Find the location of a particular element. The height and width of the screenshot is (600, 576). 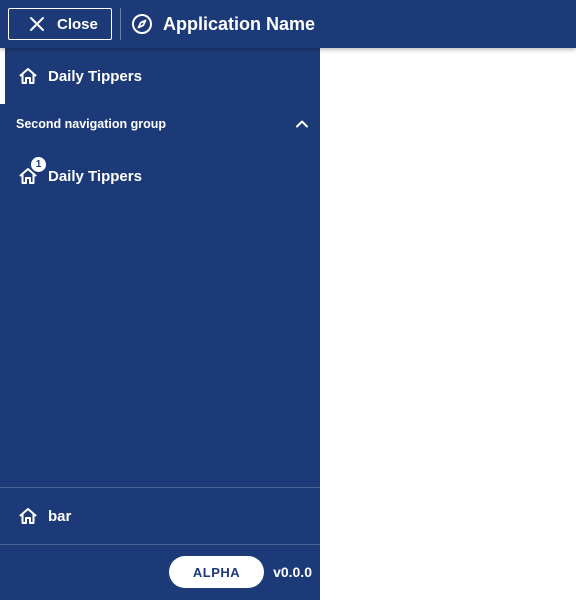

nav-item-daily-tippers-grouped: 1 Daily Tippers is located at coordinates (160, 176).